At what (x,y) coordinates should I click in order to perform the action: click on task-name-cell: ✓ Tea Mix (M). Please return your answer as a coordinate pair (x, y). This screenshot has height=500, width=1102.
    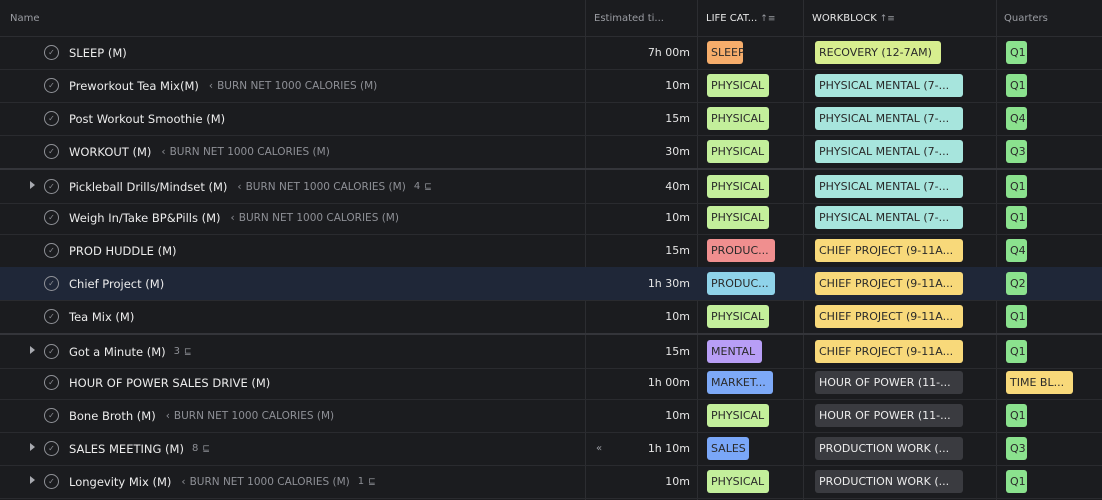
    Looking at the image, I should click on (306, 316).